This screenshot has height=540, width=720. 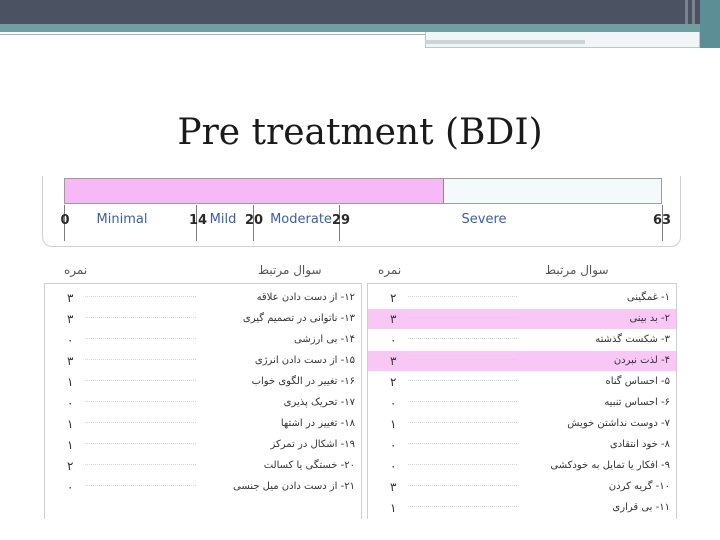 What do you see at coordinates (203, 487) in the screenshot?
I see `table-row: ۰ ۲۱- از دست دادن میل جنسی` at bounding box center [203, 487].